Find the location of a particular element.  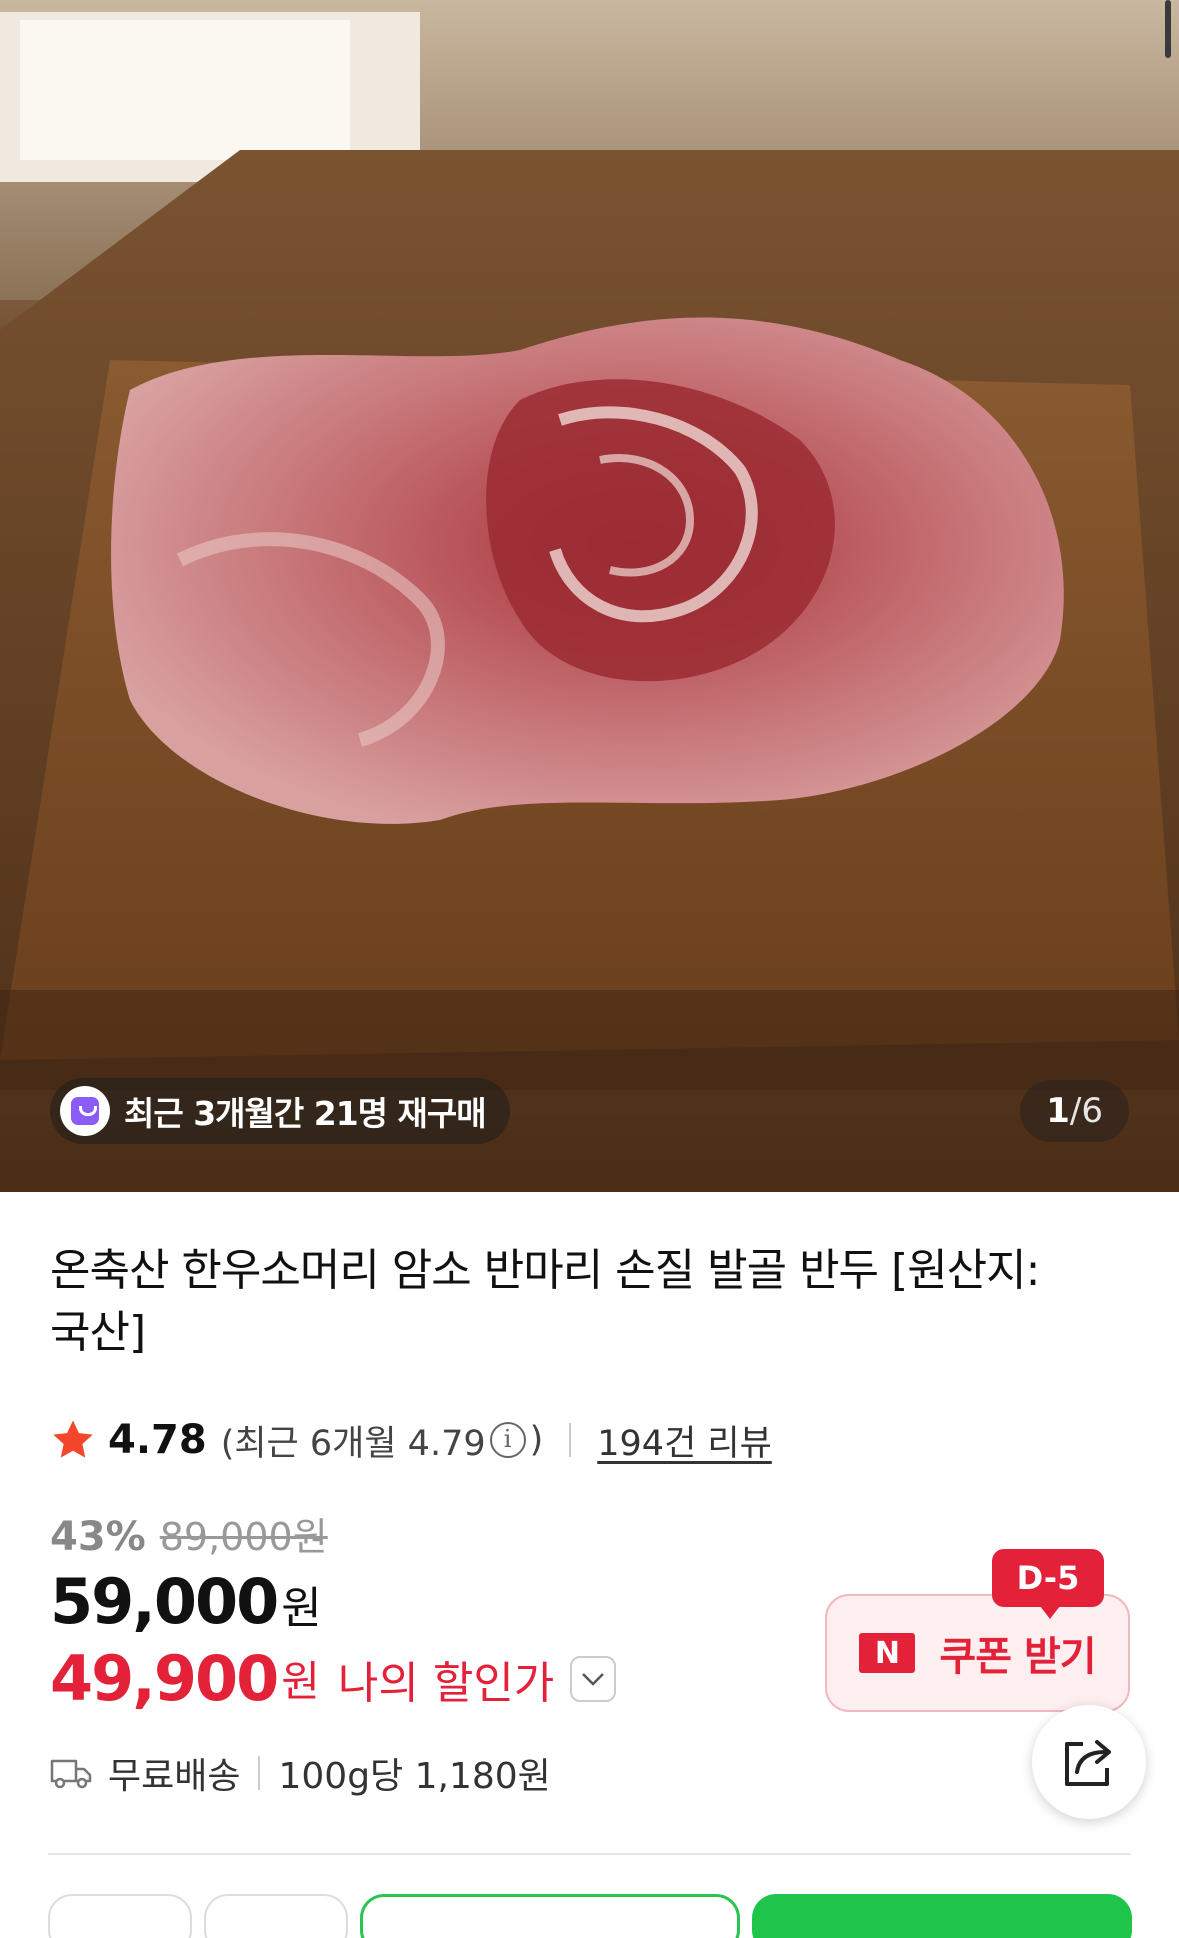

buy-button is located at coordinates (942, 1916).